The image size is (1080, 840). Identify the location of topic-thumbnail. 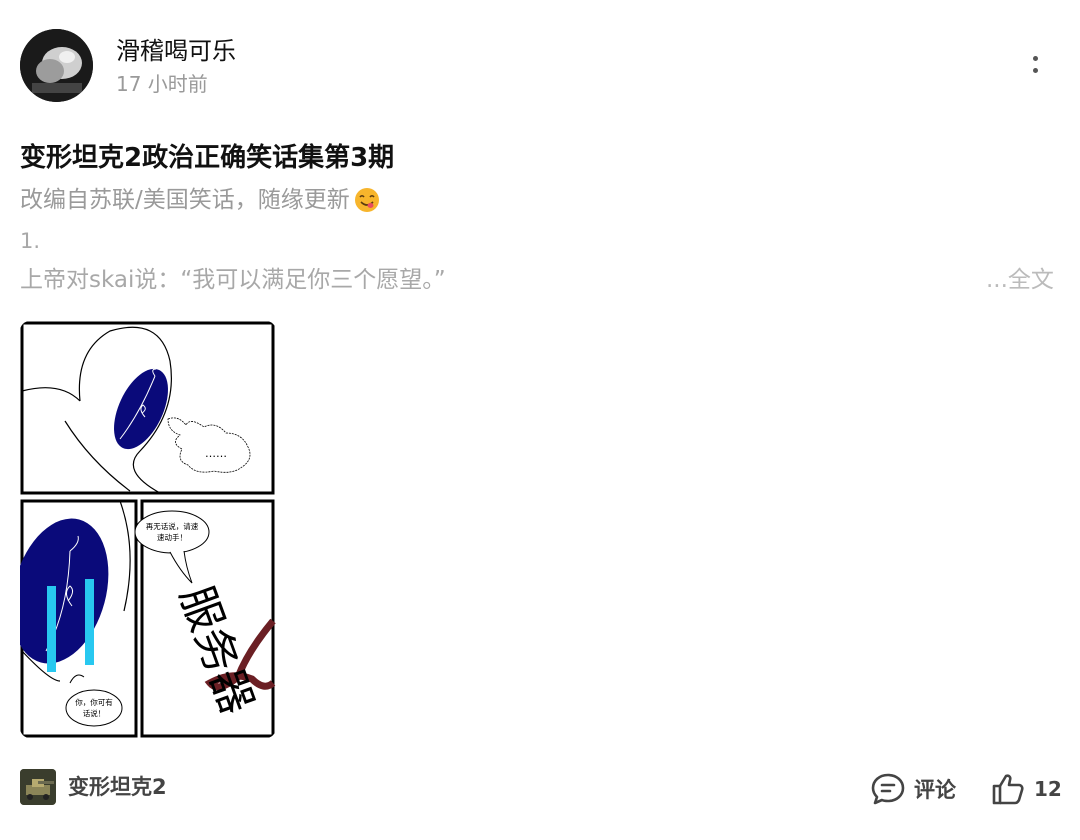
(38, 787).